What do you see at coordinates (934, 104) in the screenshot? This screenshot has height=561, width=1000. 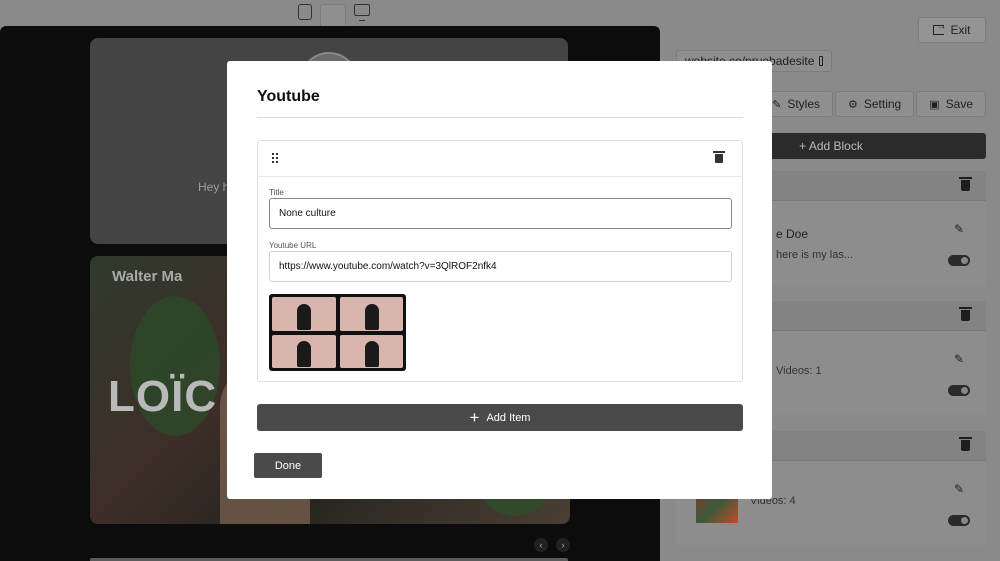 I see `save-icon: ▣` at bounding box center [934, 104].